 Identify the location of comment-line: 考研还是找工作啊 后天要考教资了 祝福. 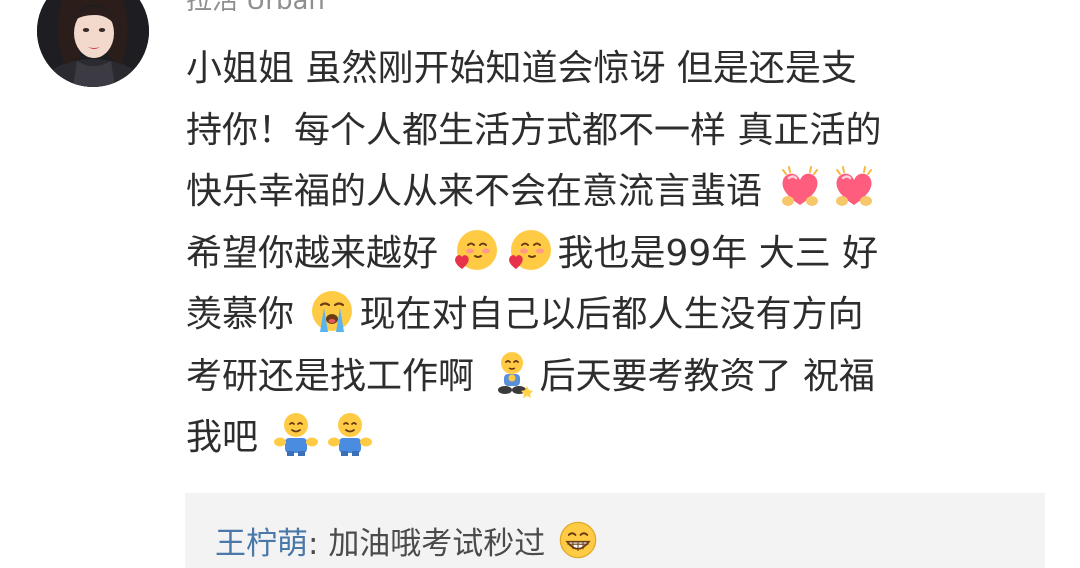
(616, 377).